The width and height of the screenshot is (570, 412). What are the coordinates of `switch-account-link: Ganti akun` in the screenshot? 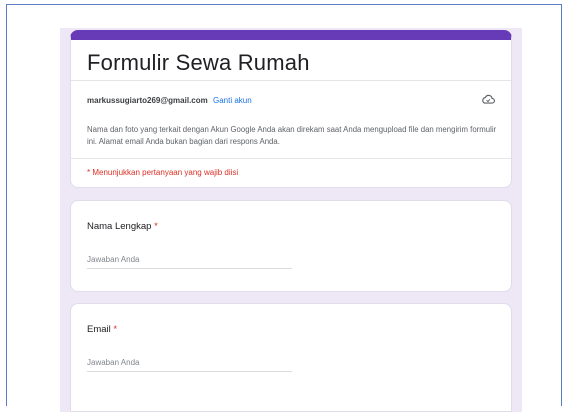 It's located at (232, 100).